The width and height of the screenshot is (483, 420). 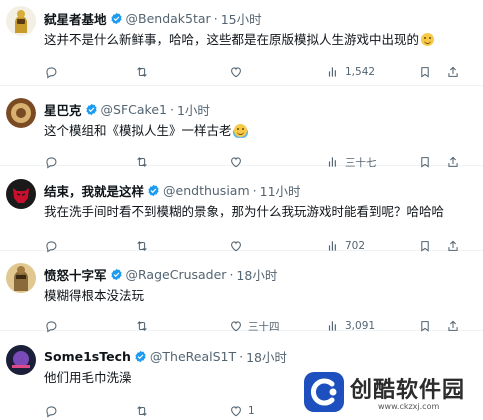 I want to click on watermark-url: www.ckzxj.com, so click(x=409, y=406).